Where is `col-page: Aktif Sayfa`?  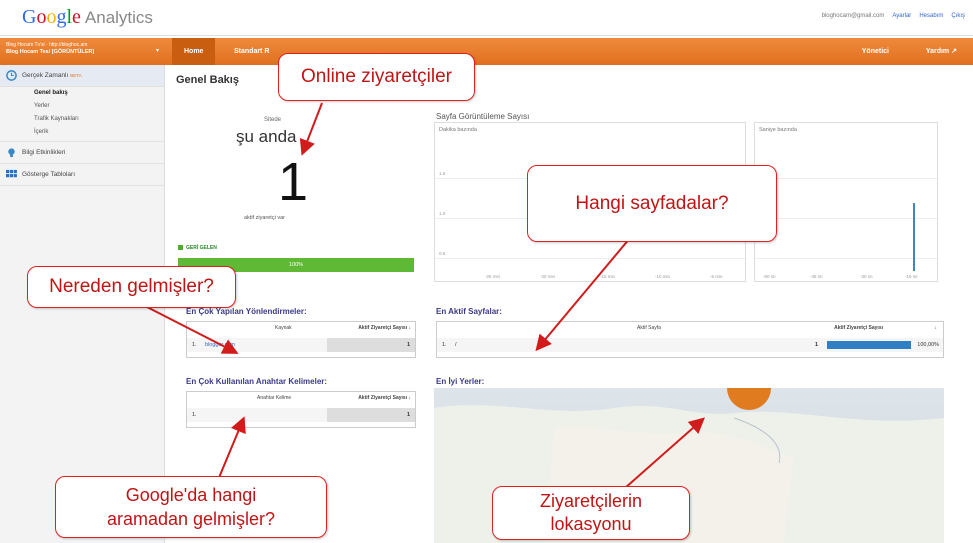 col-page: Aktif Sayfa is located at coordinates (649, 328).